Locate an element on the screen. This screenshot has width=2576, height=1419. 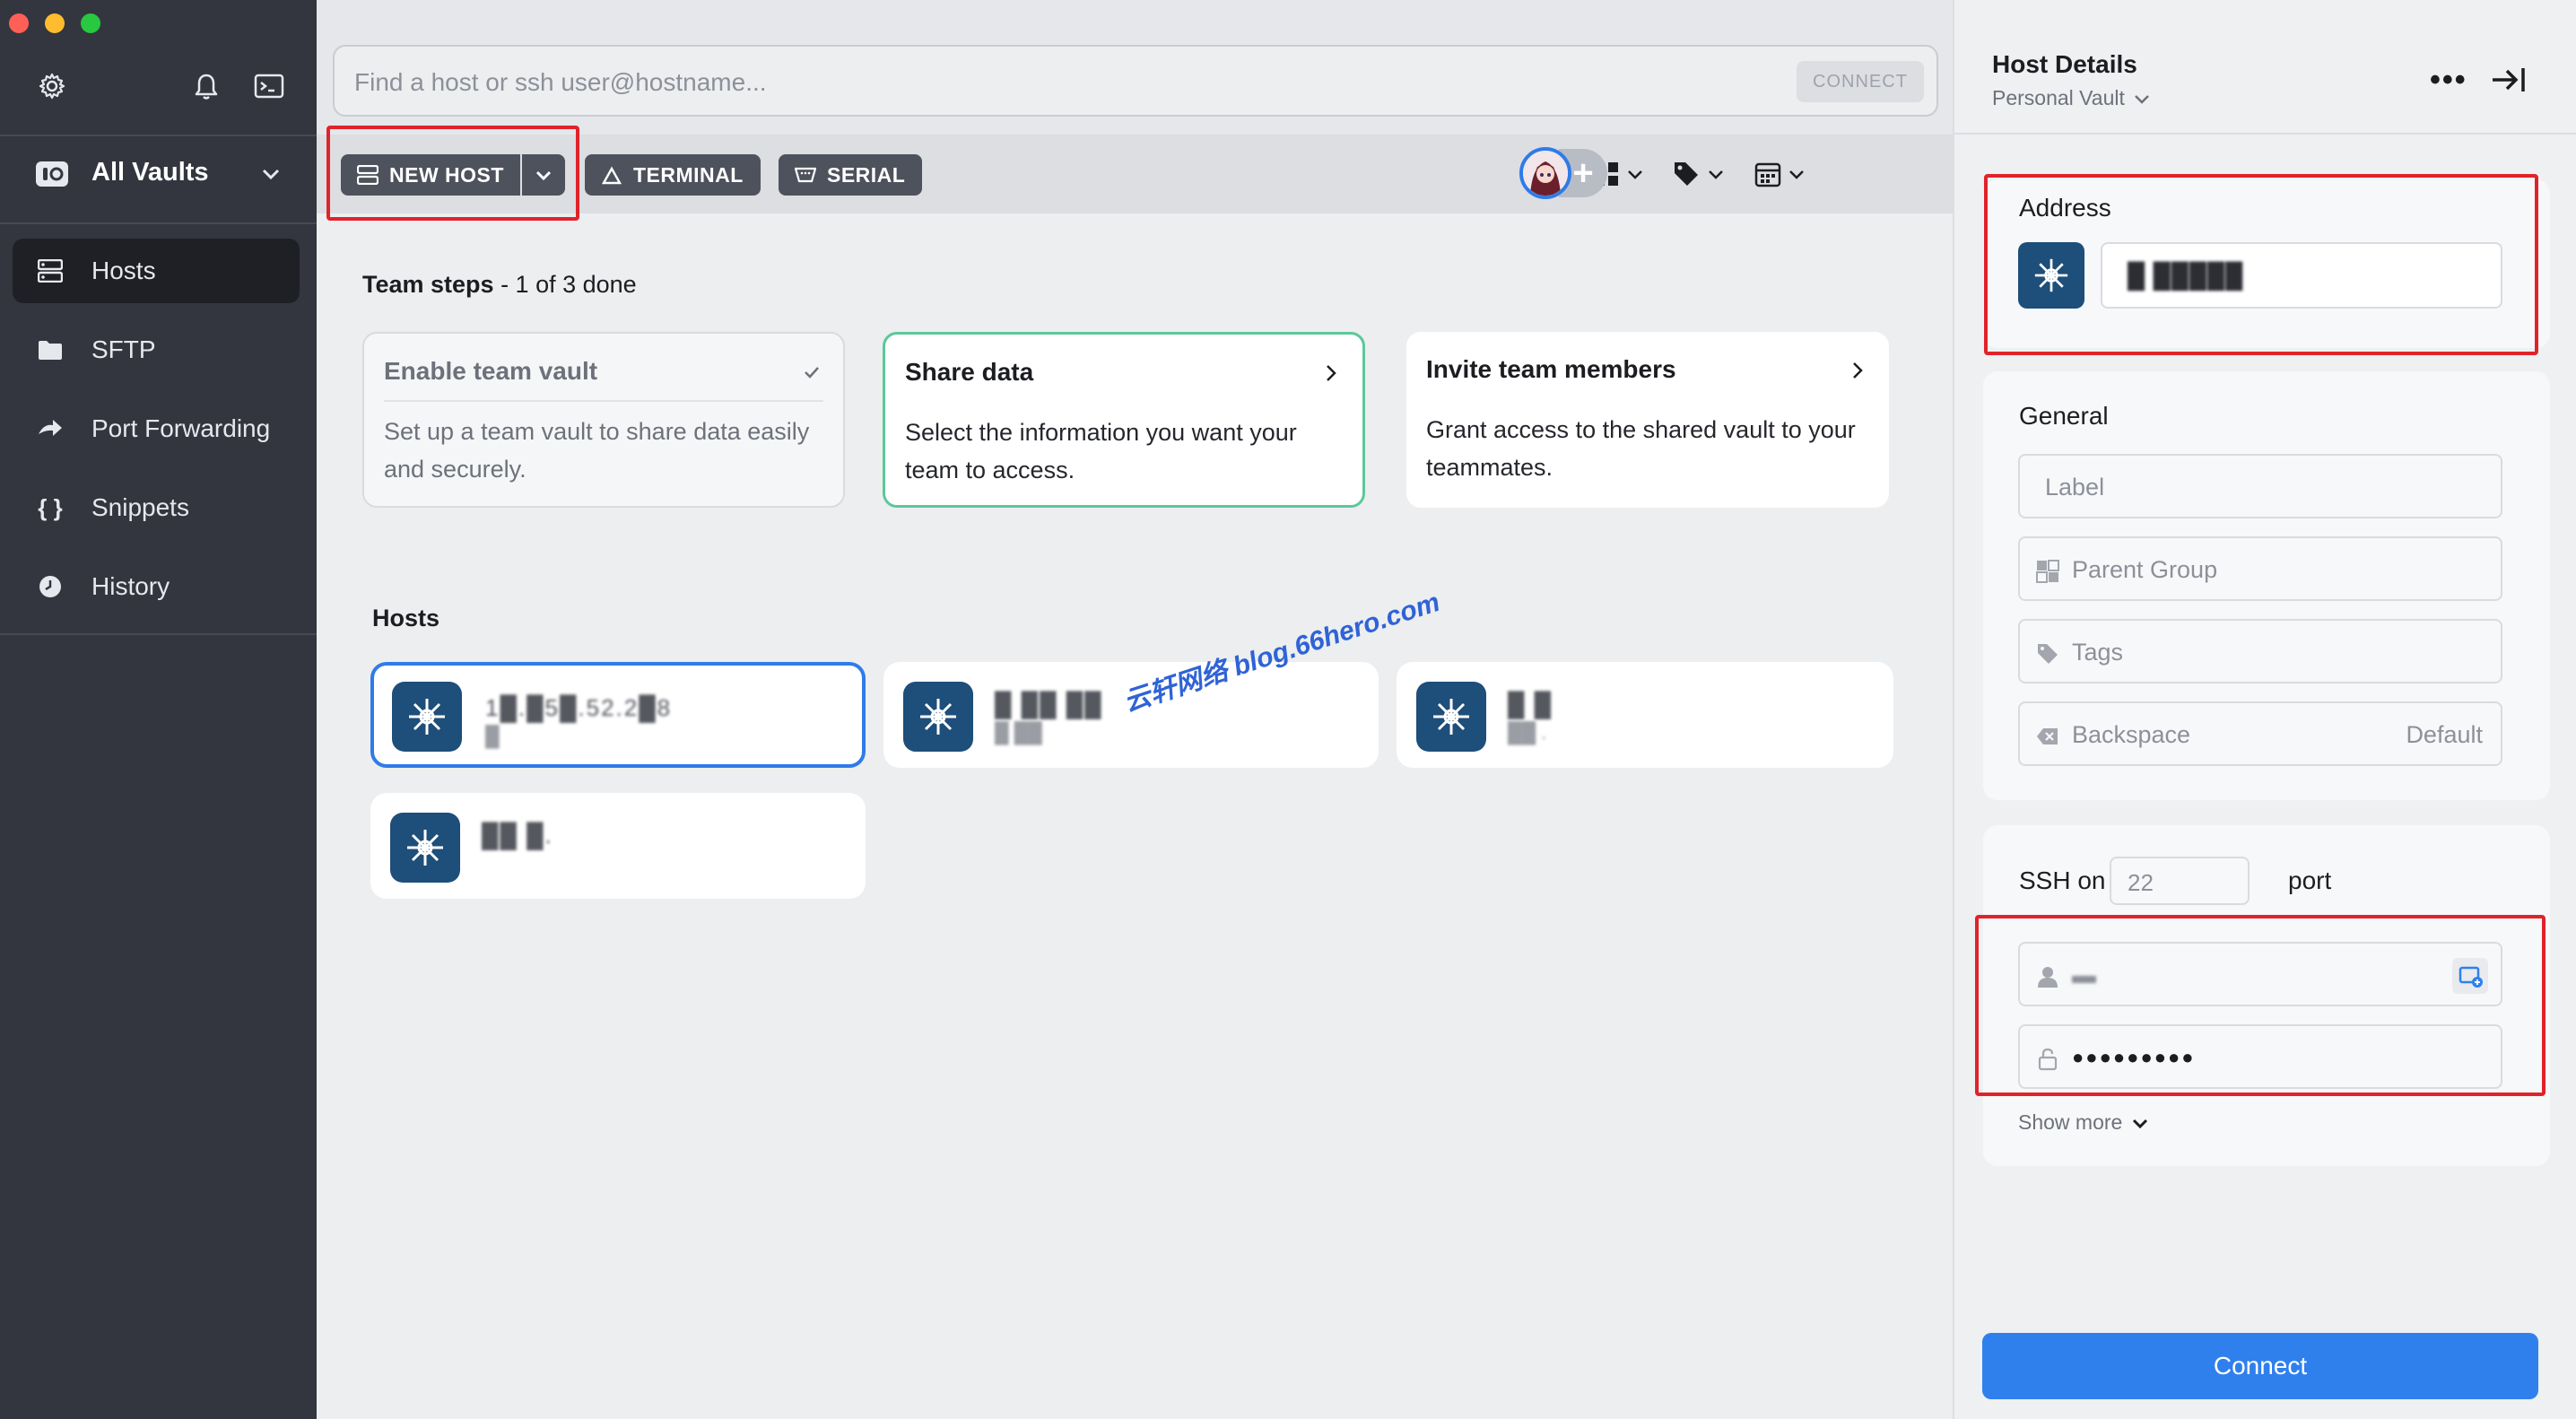
team-step-title: Invite team members is located at coordinates (1551, 369).